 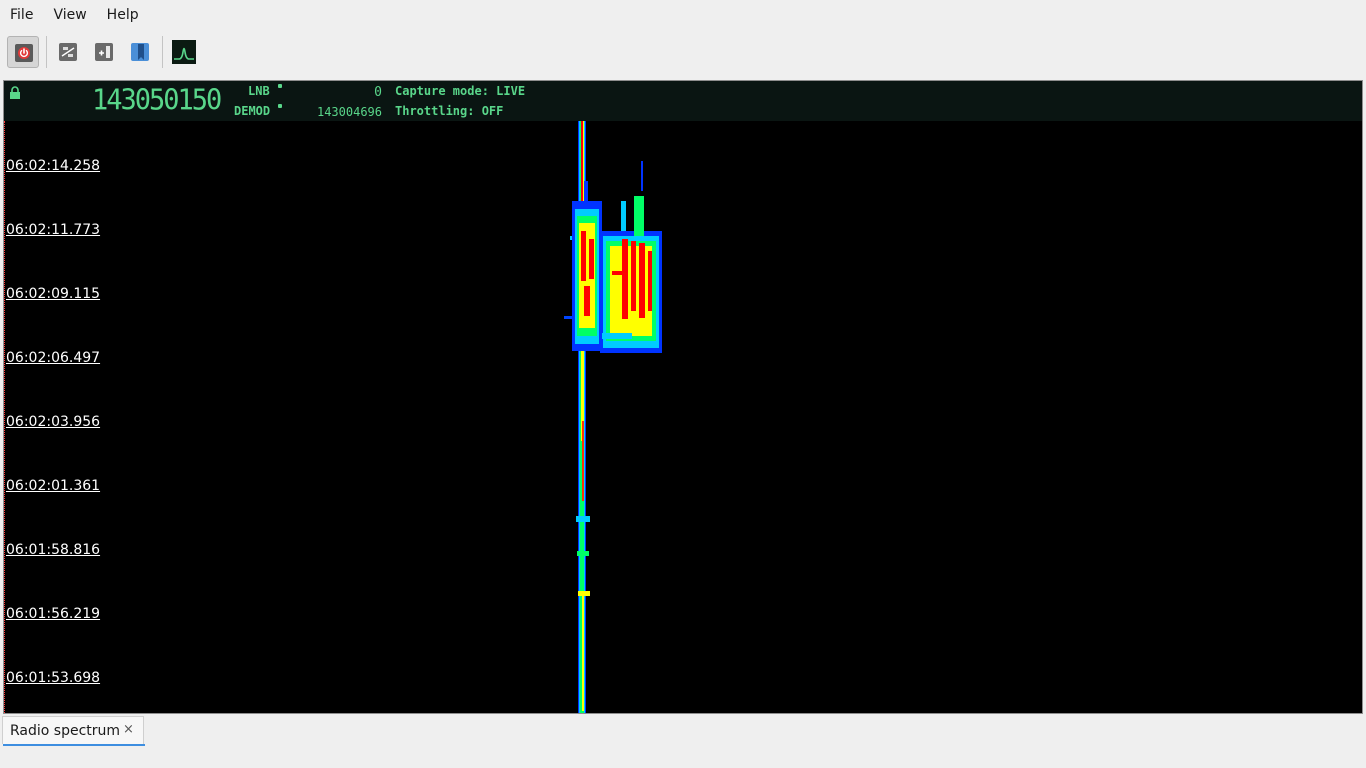 I want to click on active-tab-indicator, so click(x=74, y=745).